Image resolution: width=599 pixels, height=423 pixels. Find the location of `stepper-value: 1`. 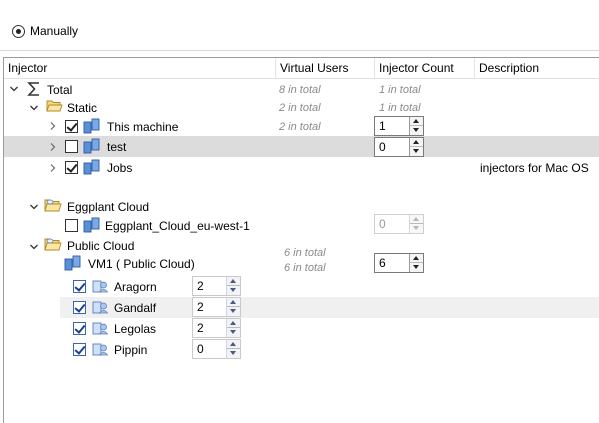

stepper-value: 1 is located at coordinates (382, 126).